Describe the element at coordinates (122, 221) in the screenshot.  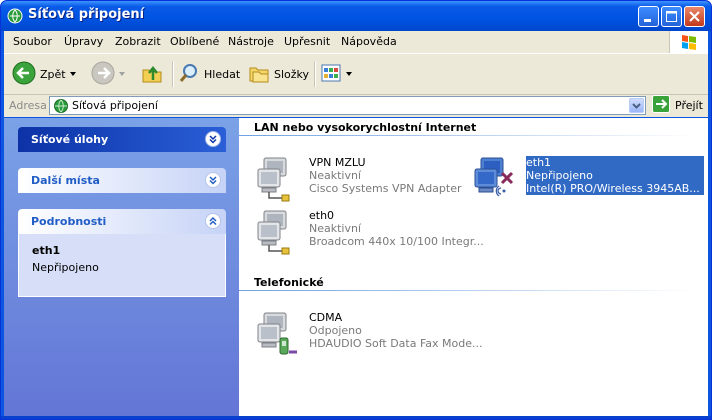
I see `details-header: Podrobnosti` at that location.